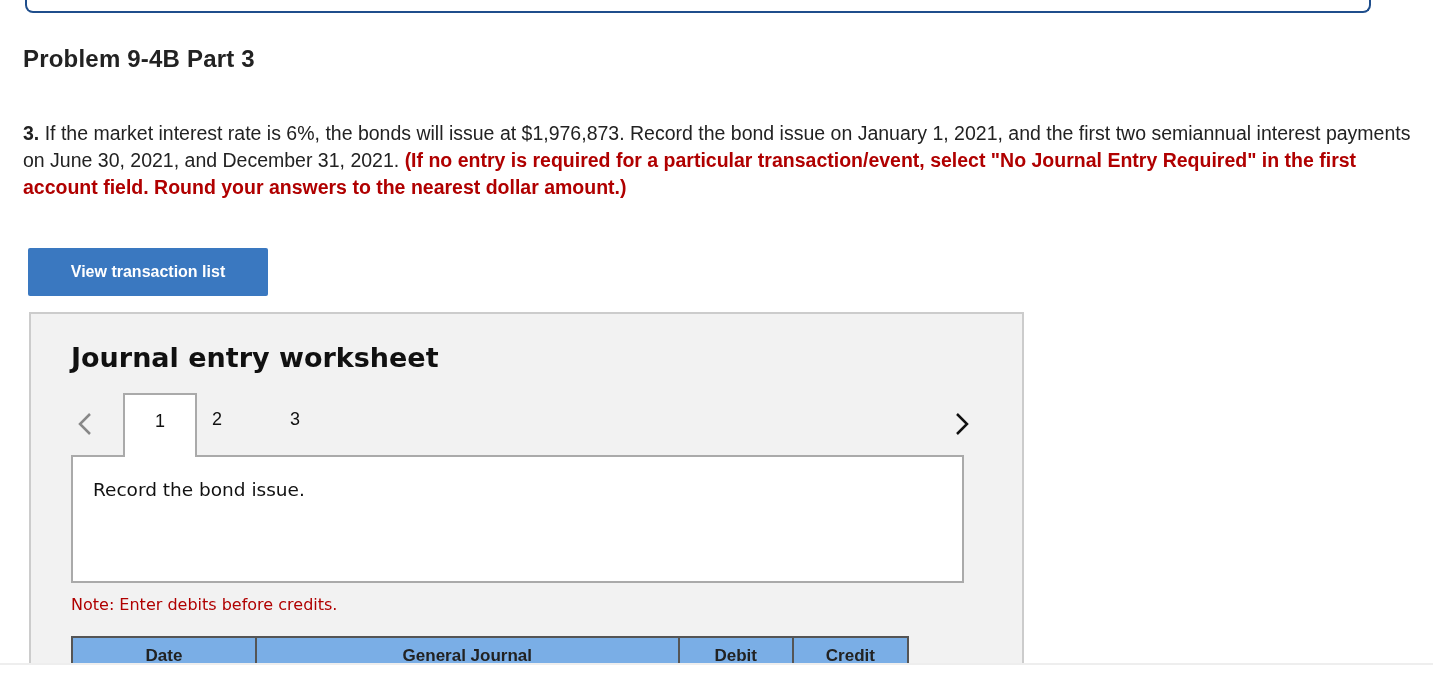 The height and width of the screenshot is (688, 1433). What do you see at coordinates (255, 357) in the screenshot?
I see `worksheet-title: Journal entry worksheet` at bounding box center [255, 357].